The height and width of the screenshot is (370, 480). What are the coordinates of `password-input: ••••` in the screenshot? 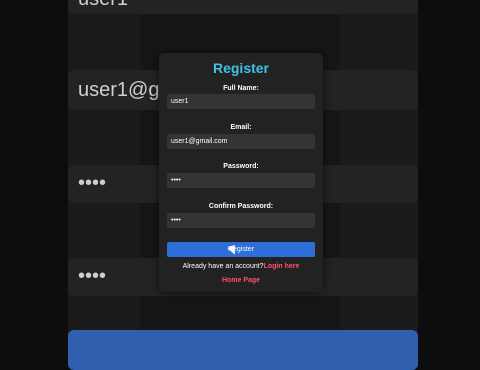 It's located at (241, 180).